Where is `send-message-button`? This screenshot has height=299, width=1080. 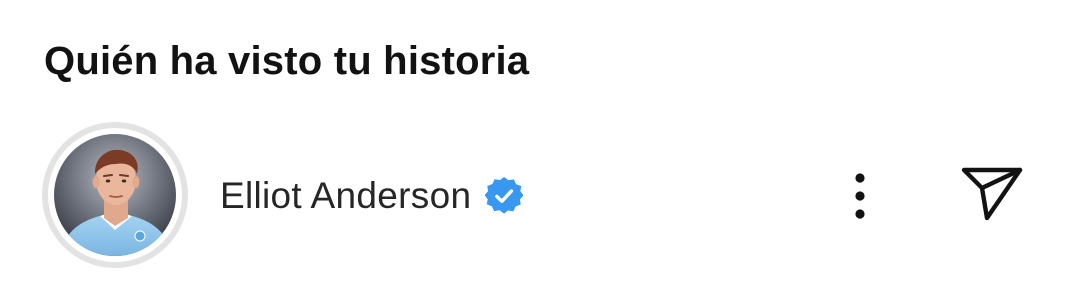
send-message-button is located at coordinates (992, 194).